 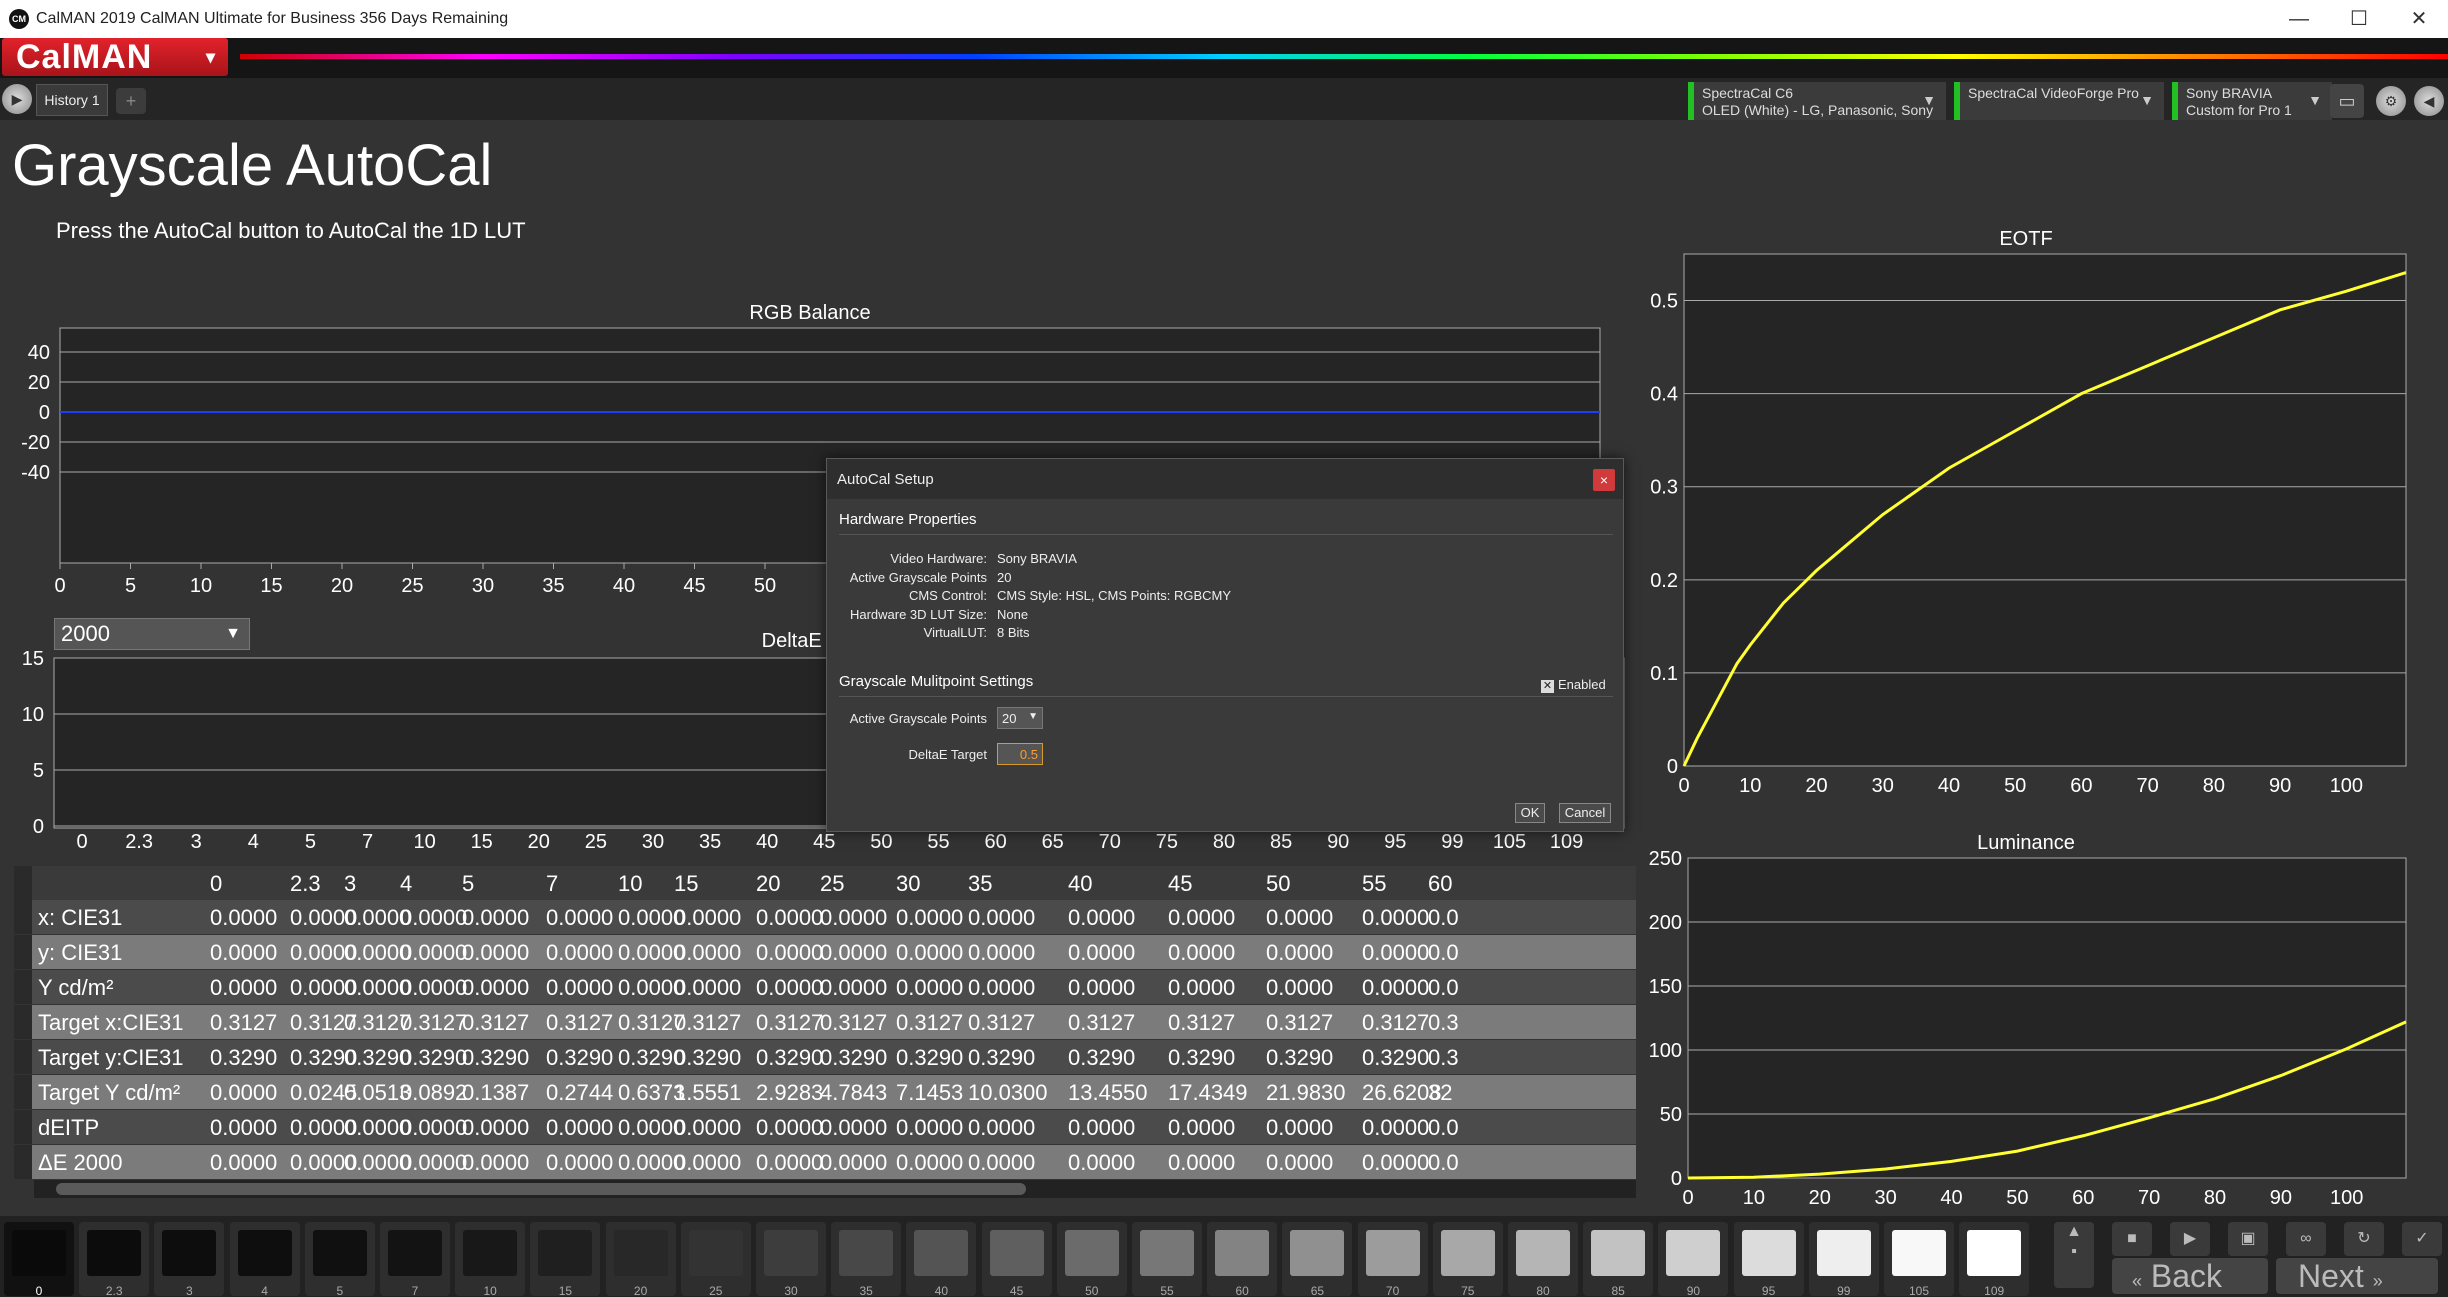 I want to click on patch-button: 45, so click(x=1016, y=1259).